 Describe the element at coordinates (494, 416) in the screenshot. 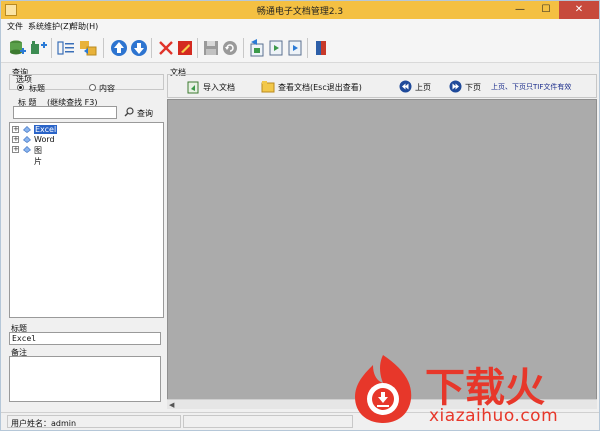

I see `watermark-url: xiazaihuo.com` at that location.